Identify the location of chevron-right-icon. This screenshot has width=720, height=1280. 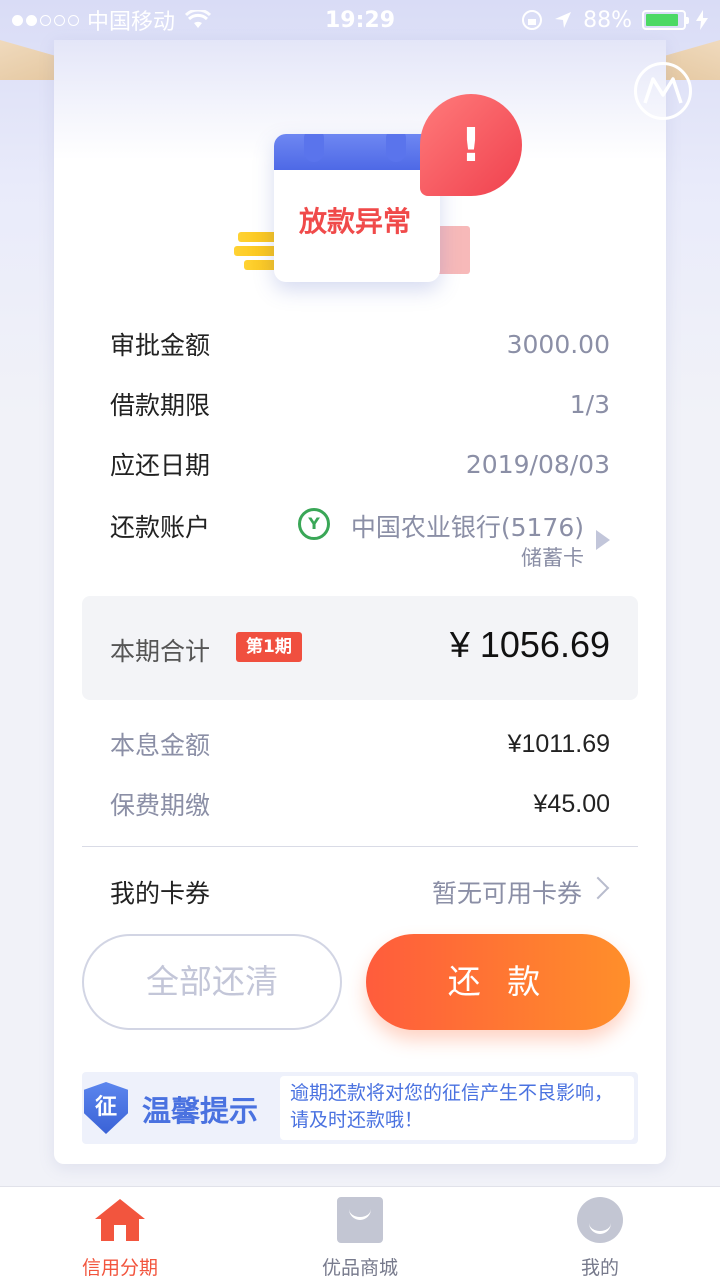
(598, 888).